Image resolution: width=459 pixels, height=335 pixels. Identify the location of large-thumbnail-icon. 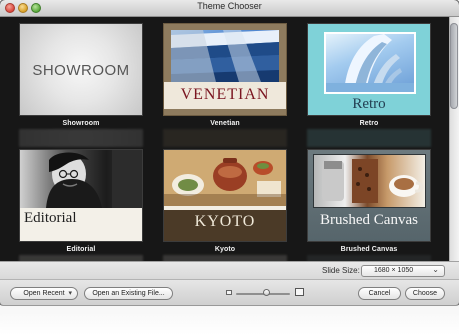
(299, 292).